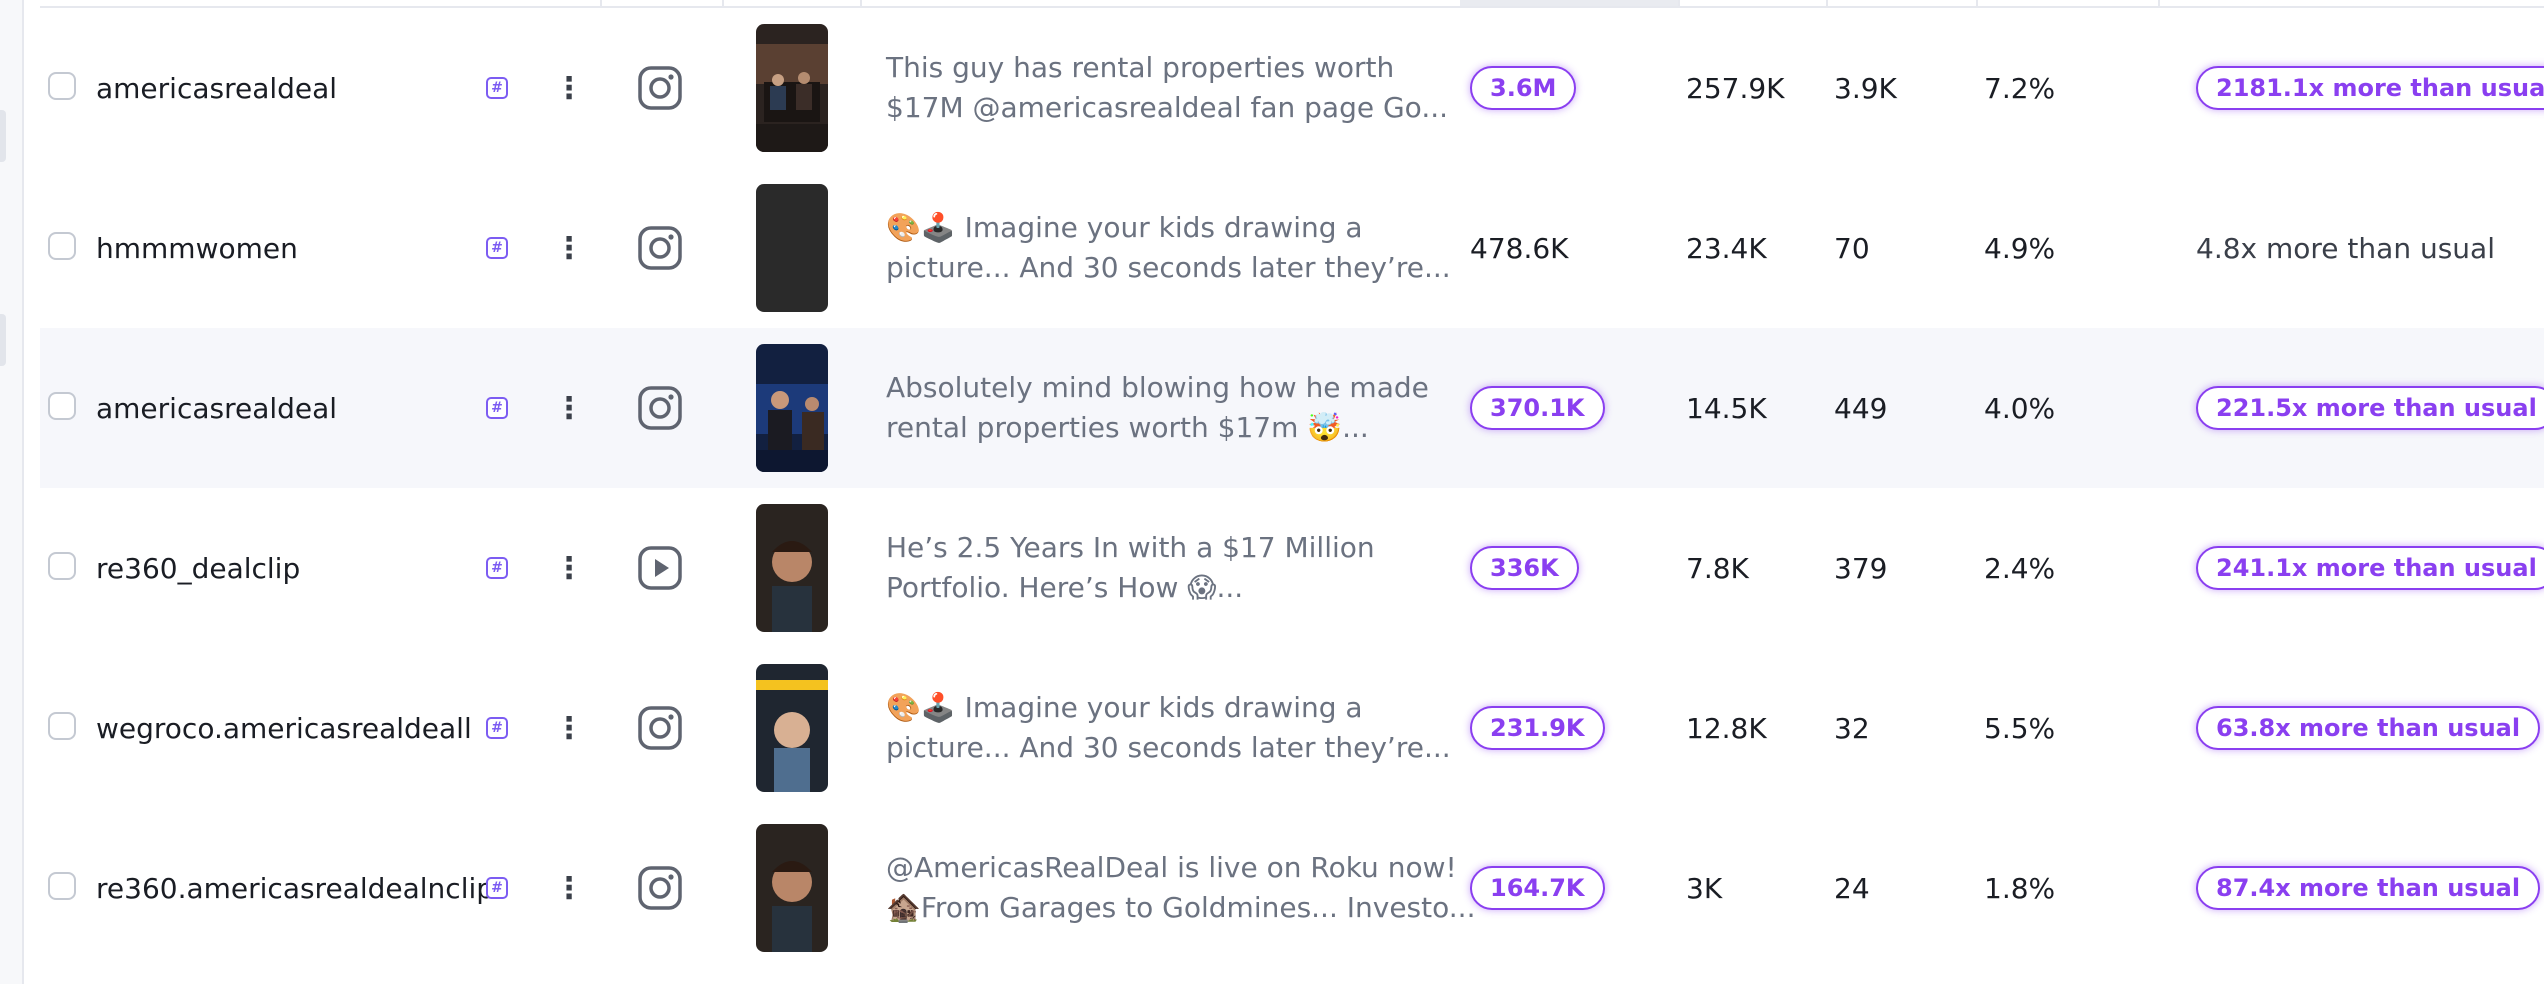  What do you see at coordinates (284, 728) in the screenshot?
I see `creator-username: wegroco.americasrealdeall` at bounding box center [284, 728].